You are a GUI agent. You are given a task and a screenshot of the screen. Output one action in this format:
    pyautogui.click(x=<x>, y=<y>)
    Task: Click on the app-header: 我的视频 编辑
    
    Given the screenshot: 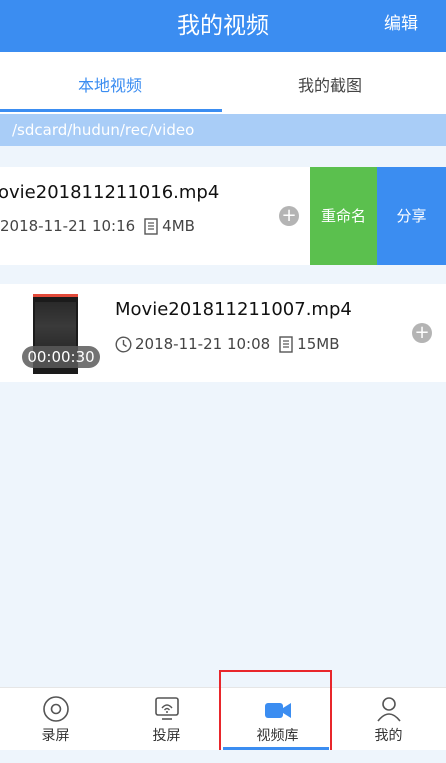 What is the action you would take?
    pyautogui.click(x=223, y=26)
    